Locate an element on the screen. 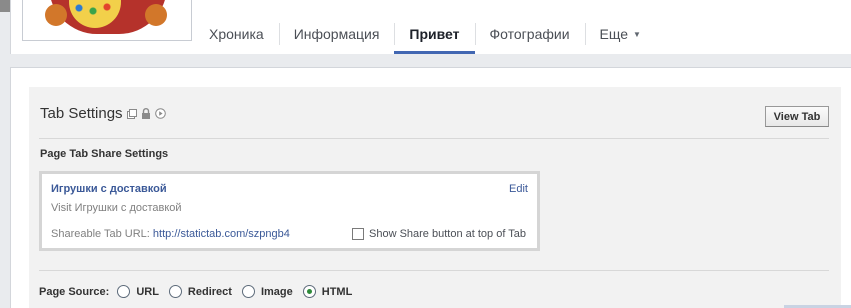 The height and width of the screenshot is (308, 851). page-source-label: Page Source: is located at coordinates (74, 291).